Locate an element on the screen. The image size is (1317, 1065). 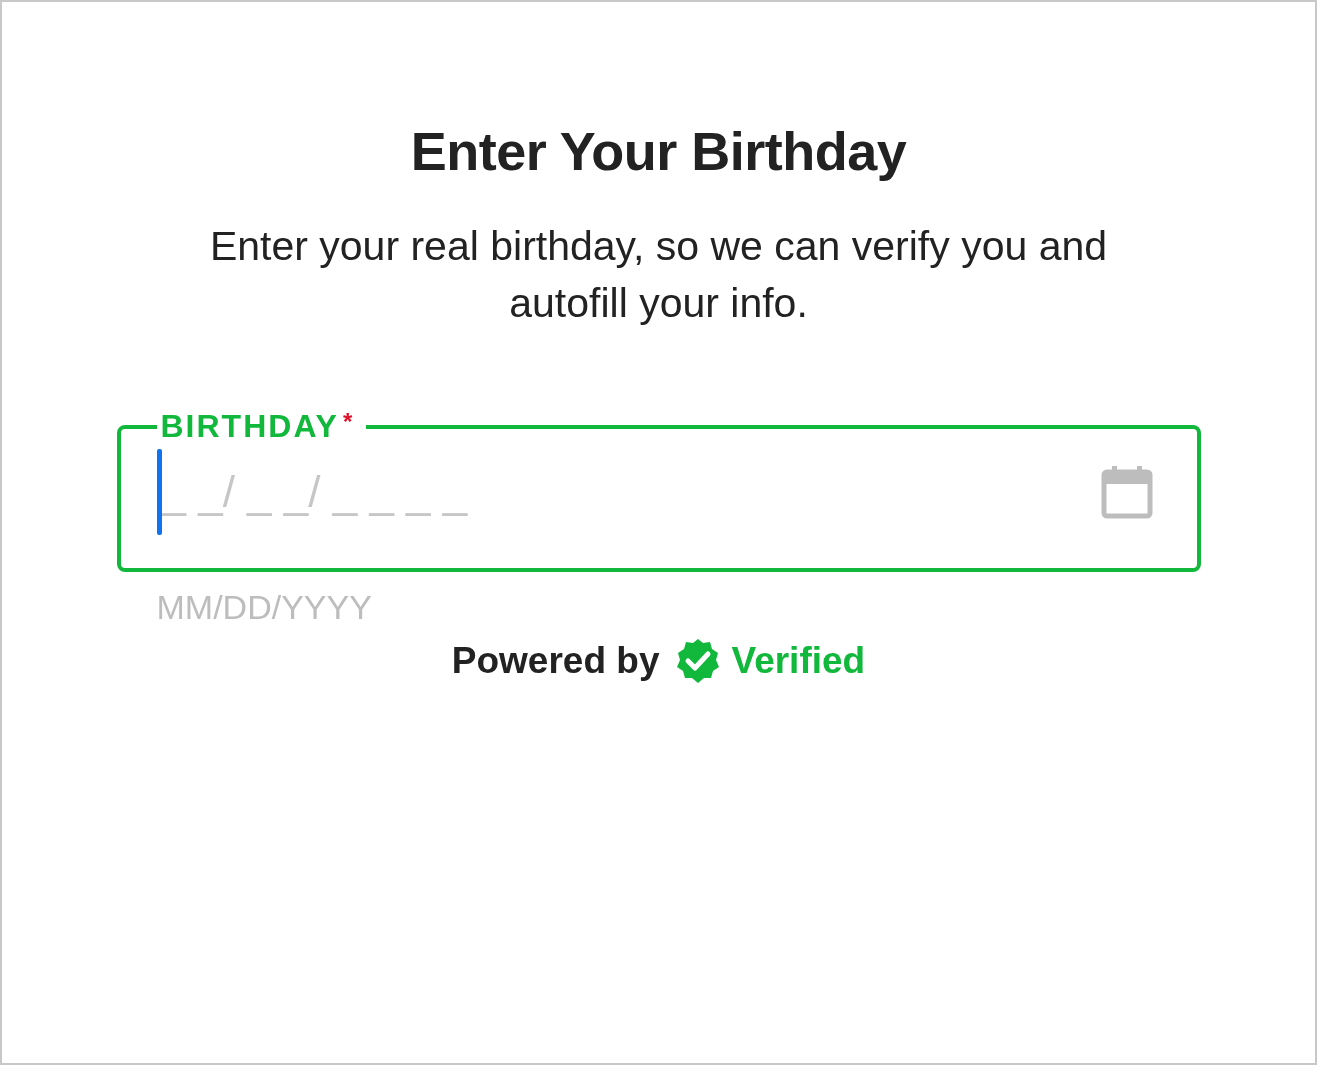
date-input: _ _/ _ _/ _ _ _ _ is located at coordinates (631, 492).